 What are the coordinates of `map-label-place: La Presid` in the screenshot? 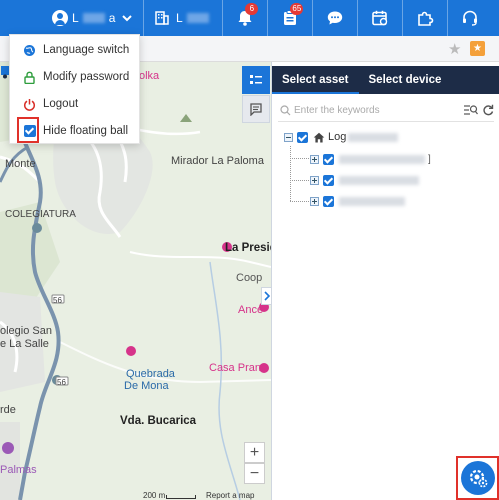 It's located at (248, 248).